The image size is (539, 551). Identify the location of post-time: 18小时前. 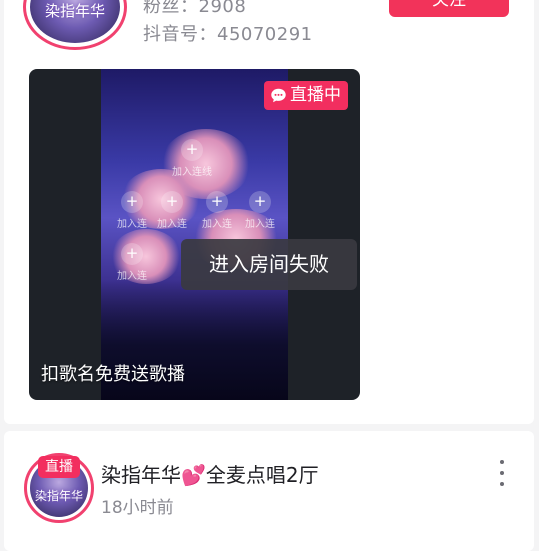
(137, 508).